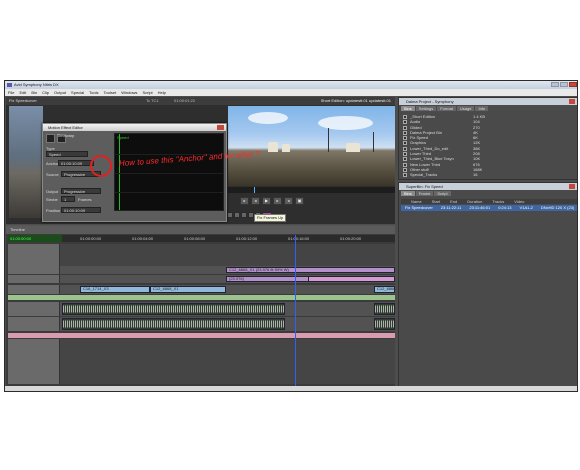 The height and width of the screenshot is (470, 580). What do you see at coordinates (426, 108) in the screenshot?
I see `tab-settings: Settings` at bounding box center [426, 108].